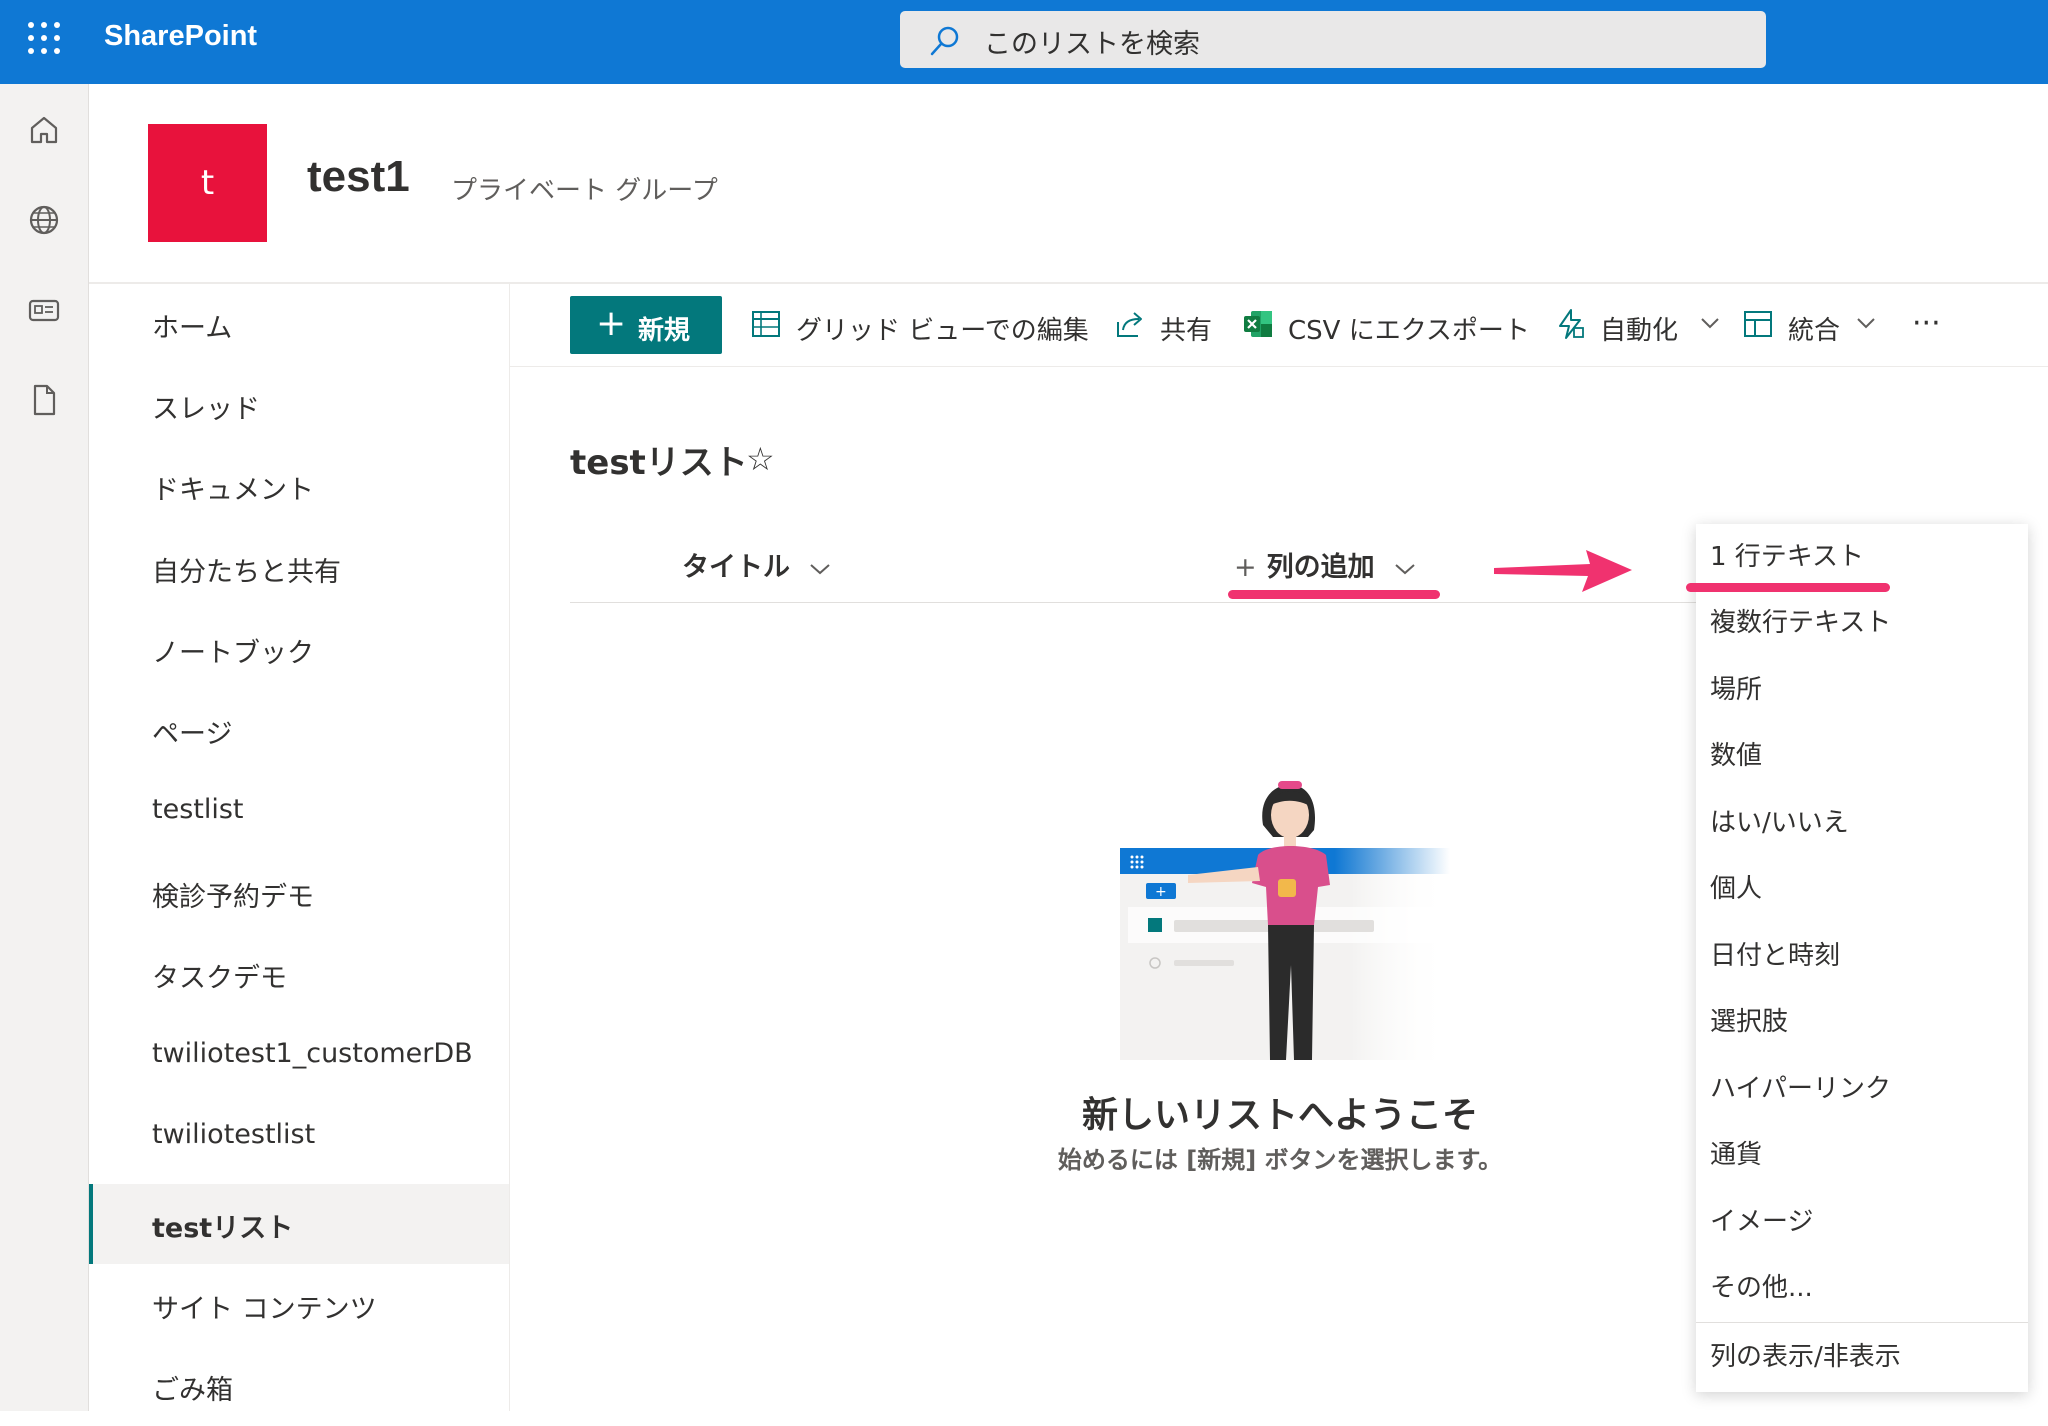 The height and width of the screenshot is (1426, 2048). I want to click on list-title: testリスト, so click(659, 463).